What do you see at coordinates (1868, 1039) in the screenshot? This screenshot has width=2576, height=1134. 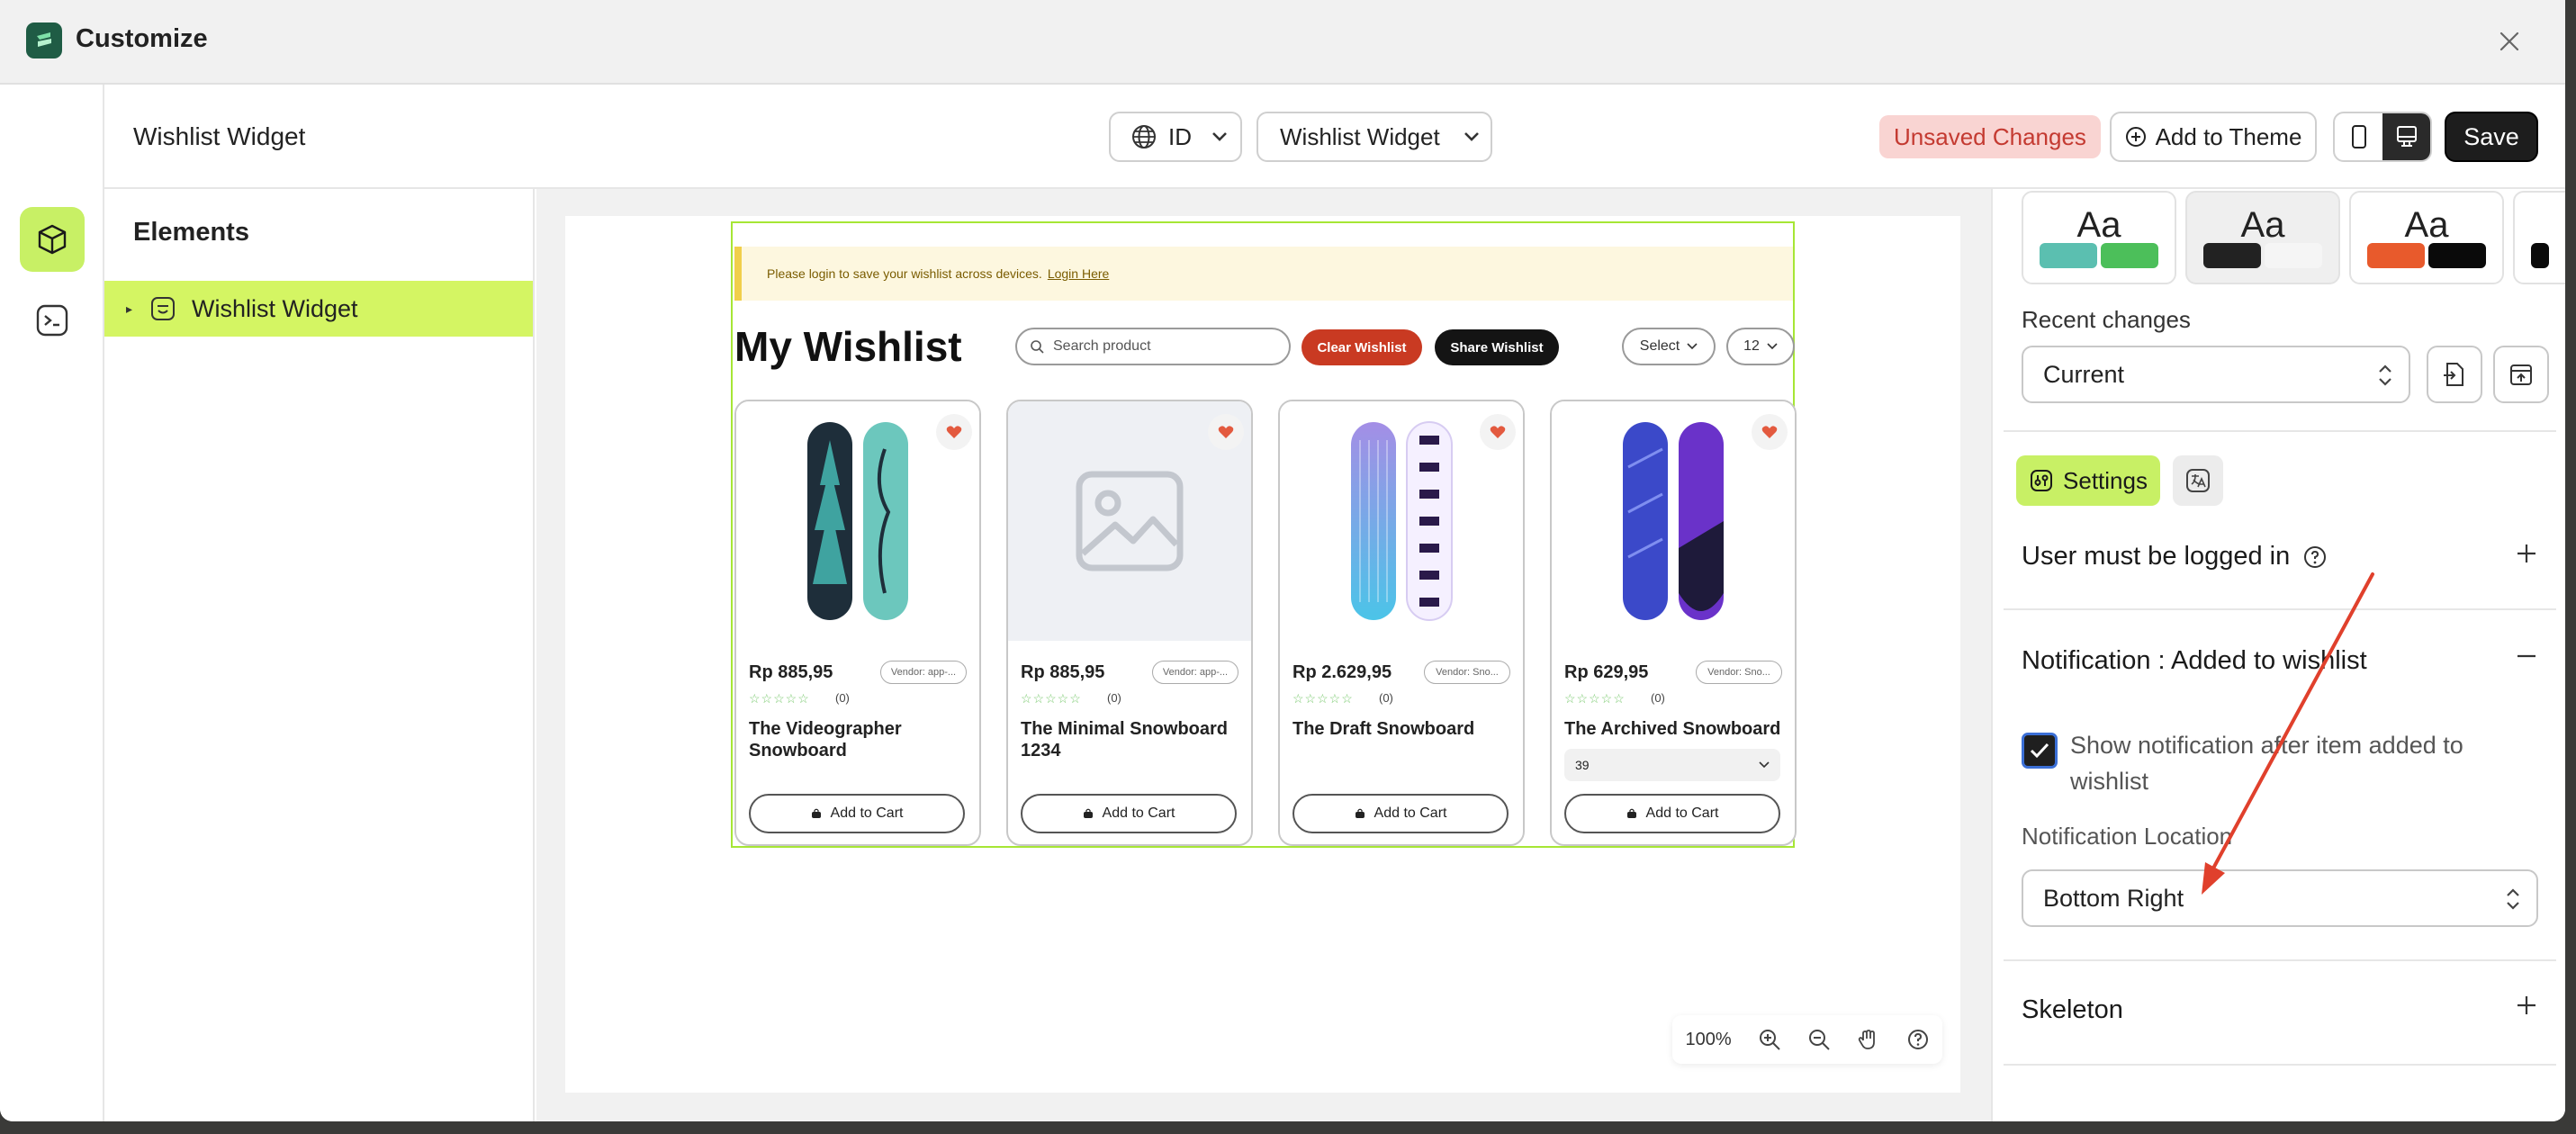 I see `hand-icon` at bounding box center [1868, 1039].